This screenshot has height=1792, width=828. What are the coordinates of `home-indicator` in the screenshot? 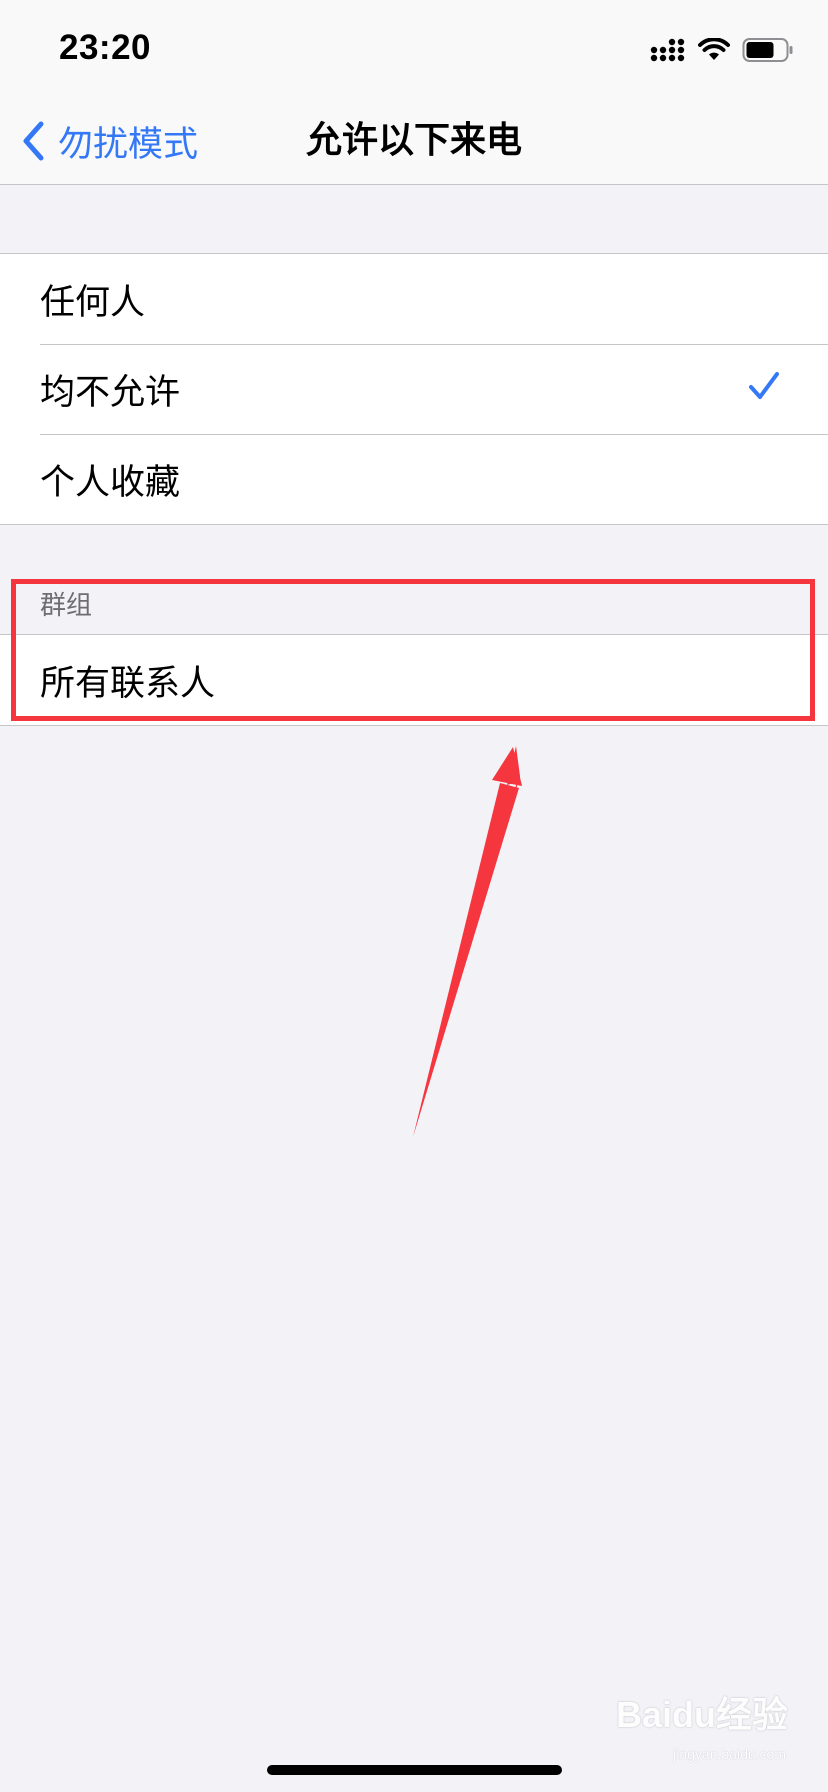 It's located at (414, 1770).